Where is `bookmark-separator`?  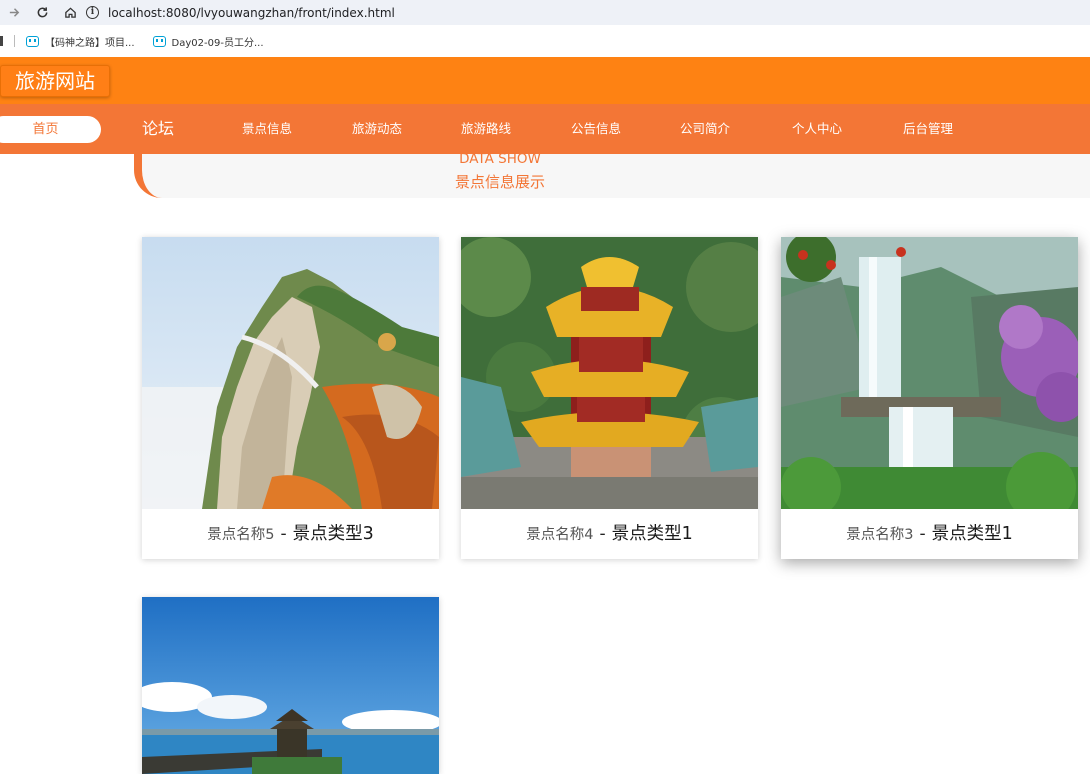
bookmark-separator is located at coordinates (14, 41).